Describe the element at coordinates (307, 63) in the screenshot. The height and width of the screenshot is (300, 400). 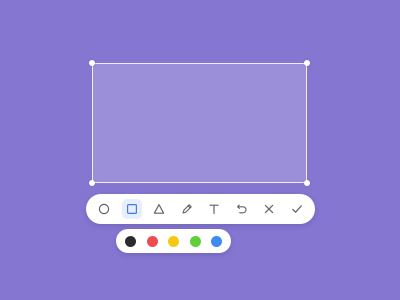
I see `resize-handle-top-right` at that location.